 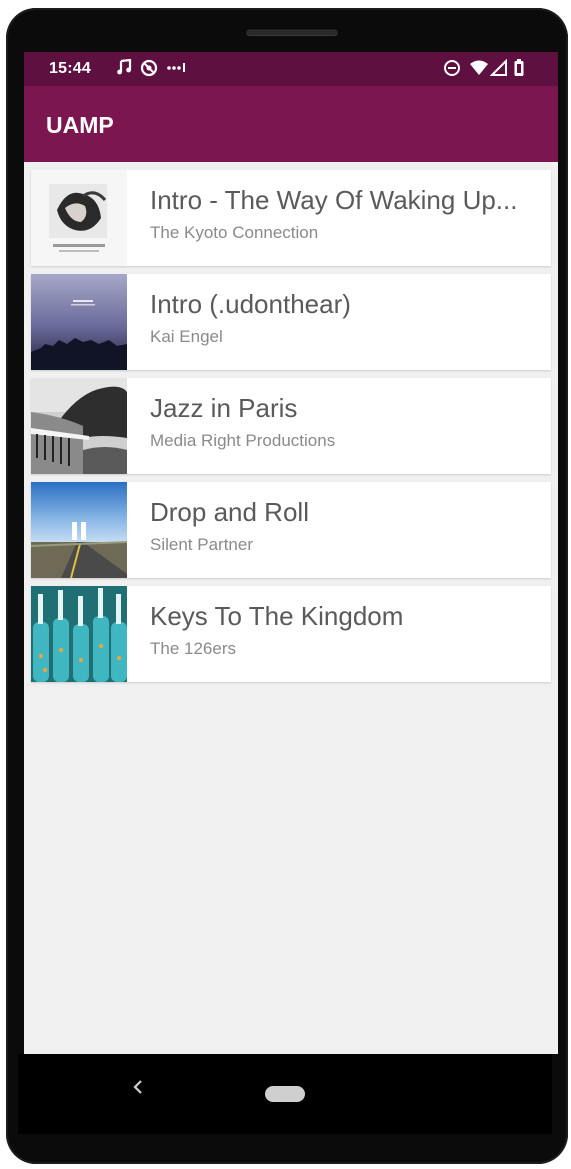 I want to click on no-location-icon, so click(x=149, y=70).